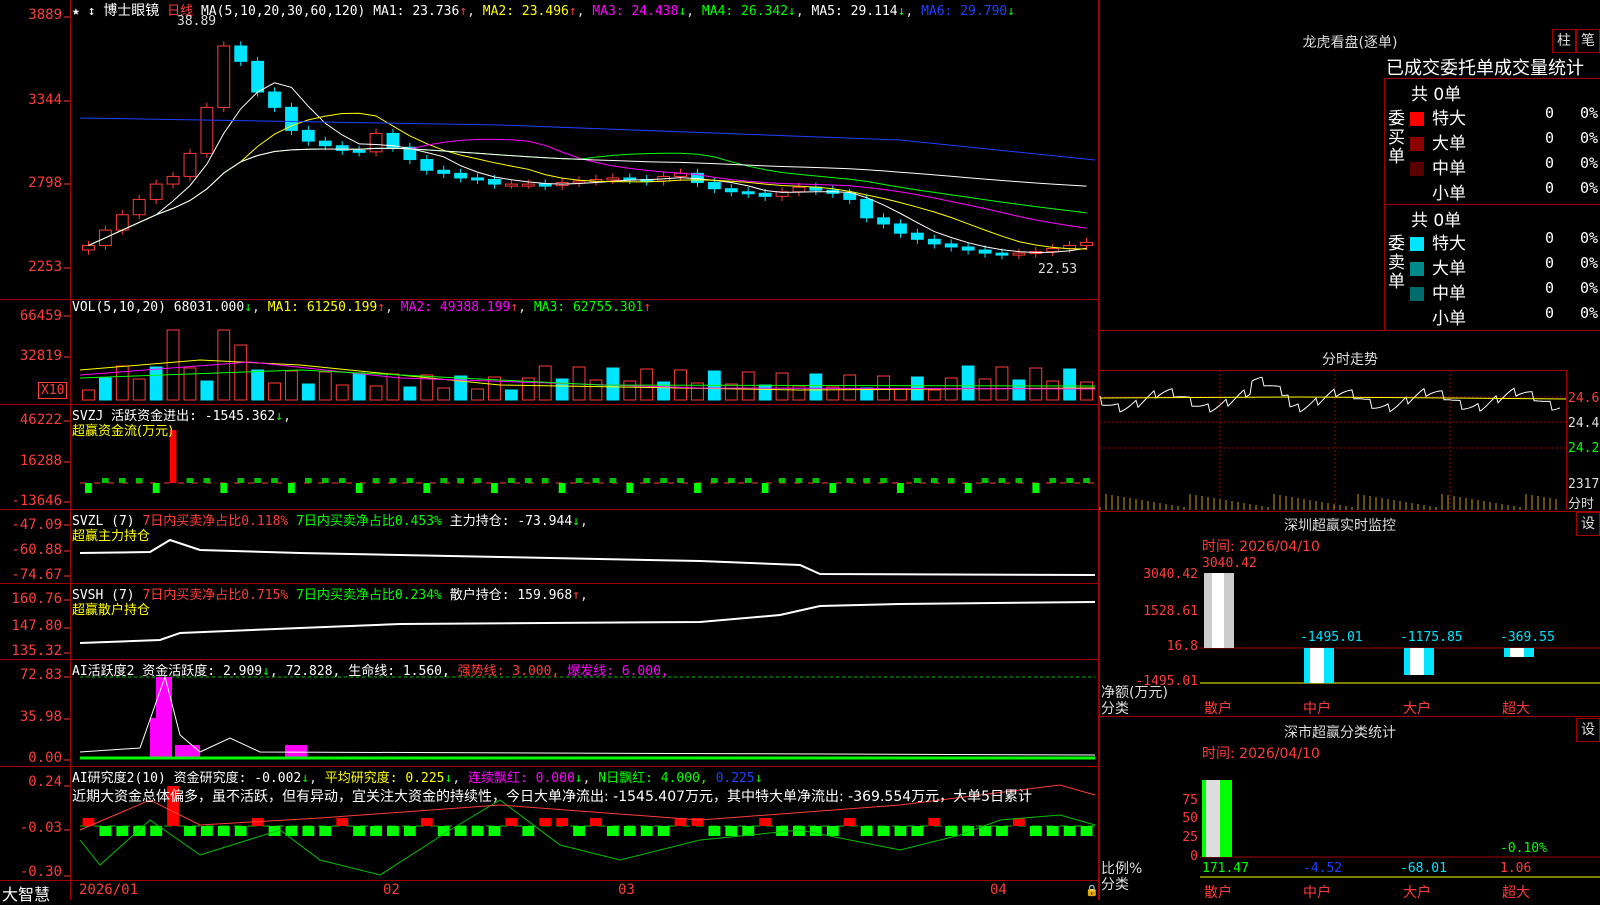  Describe the element at coordinates (215, 595) in the screenshot. I see `svsh-stat1: 7日内买卖净占比0.715%` at that location.